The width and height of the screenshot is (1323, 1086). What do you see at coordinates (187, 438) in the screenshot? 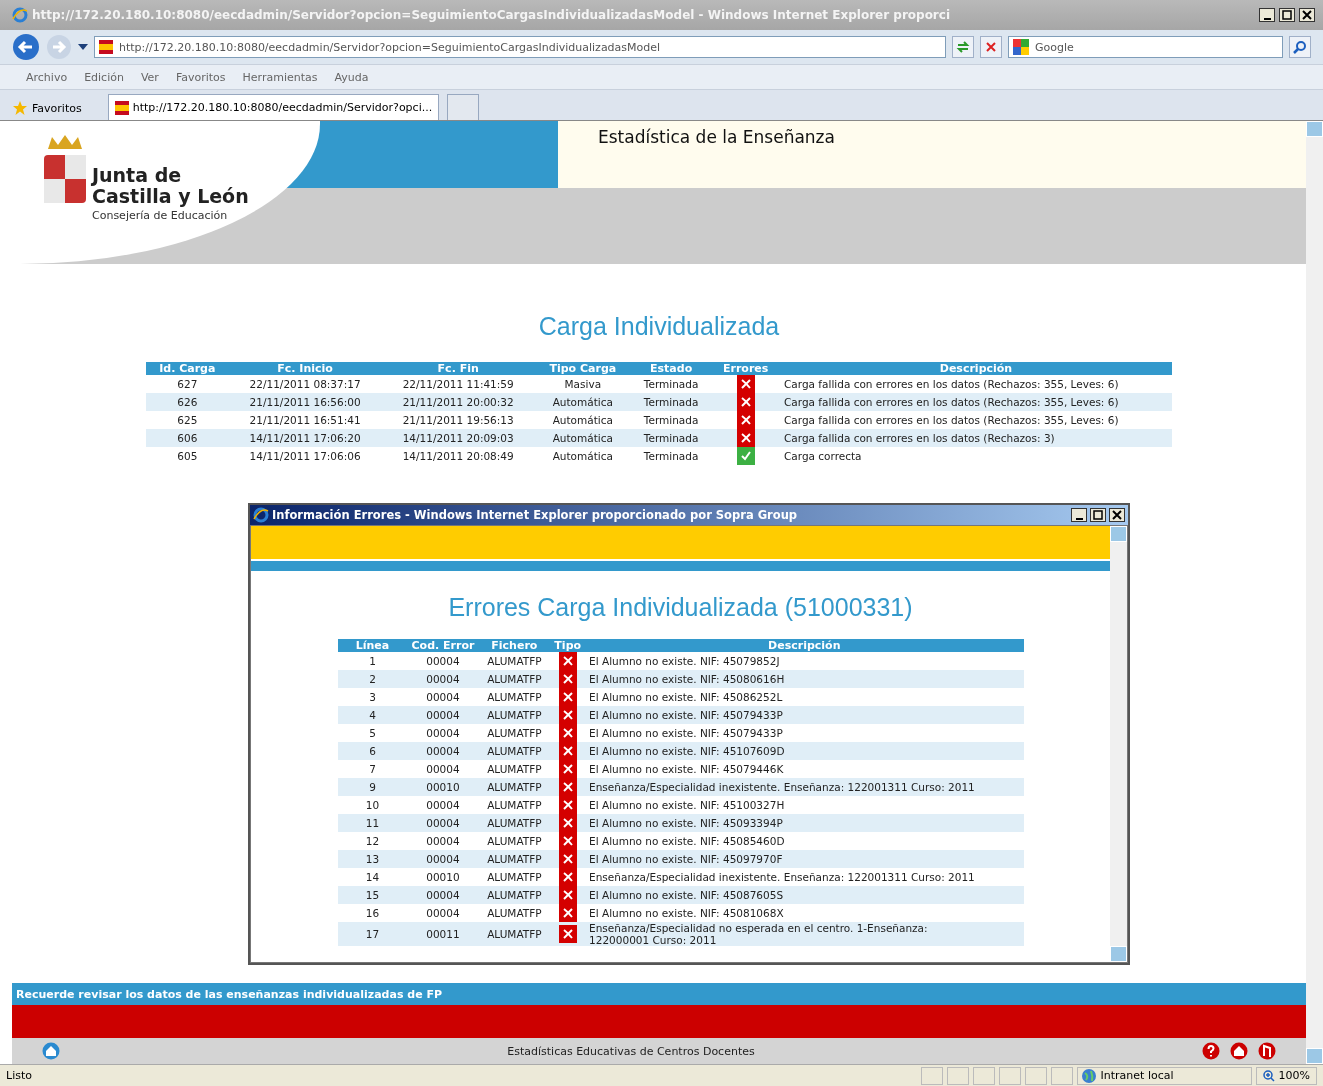
I see `table-cell: 606` at bounding box center [187, 438].